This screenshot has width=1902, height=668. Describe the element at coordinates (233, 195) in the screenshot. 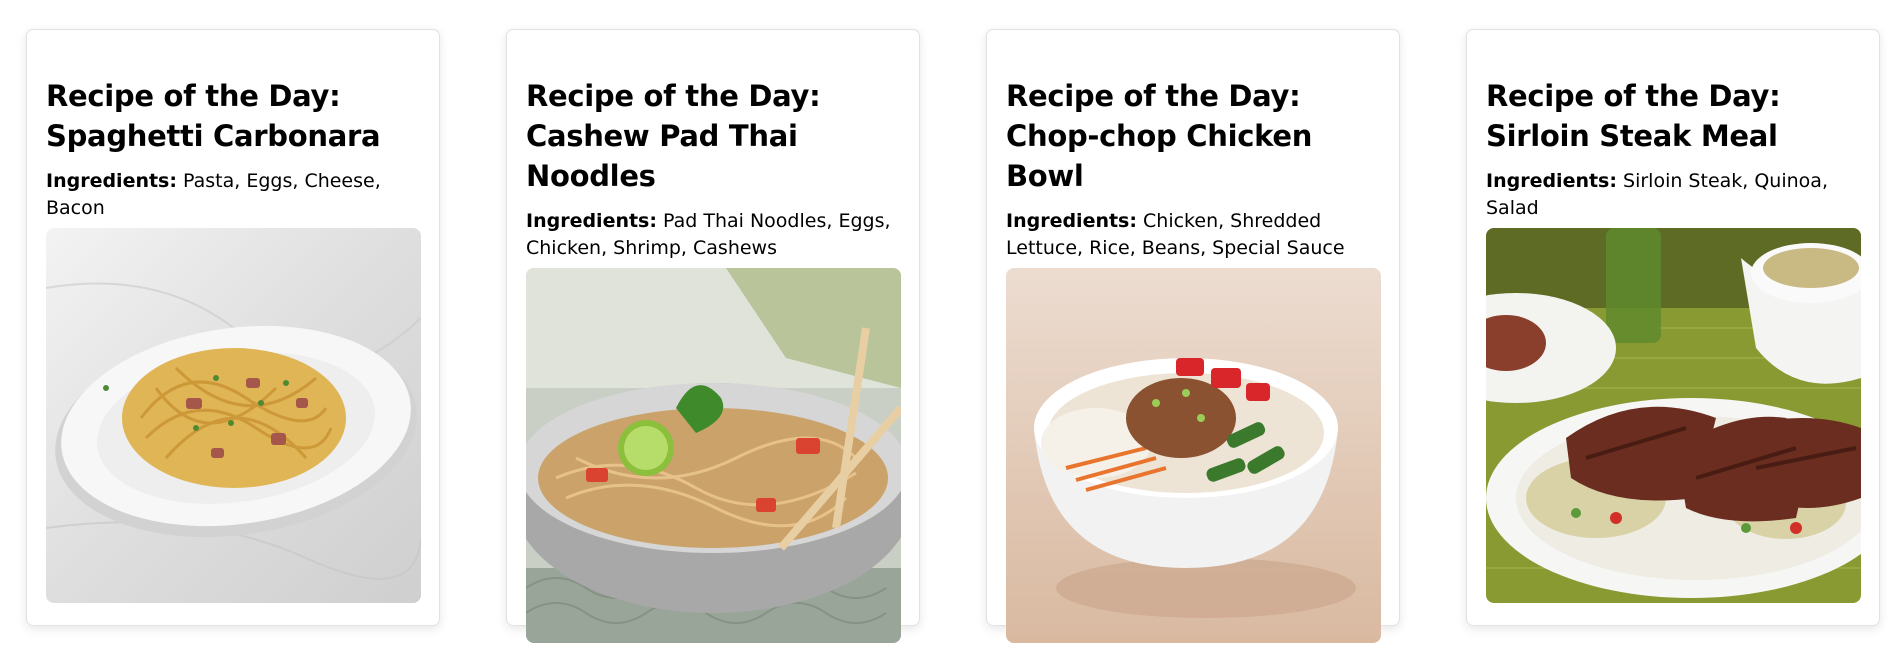

I see `recipe-ingredients: Ingredients: Pasta, Eggs, Cheese, Bacon` at that location.